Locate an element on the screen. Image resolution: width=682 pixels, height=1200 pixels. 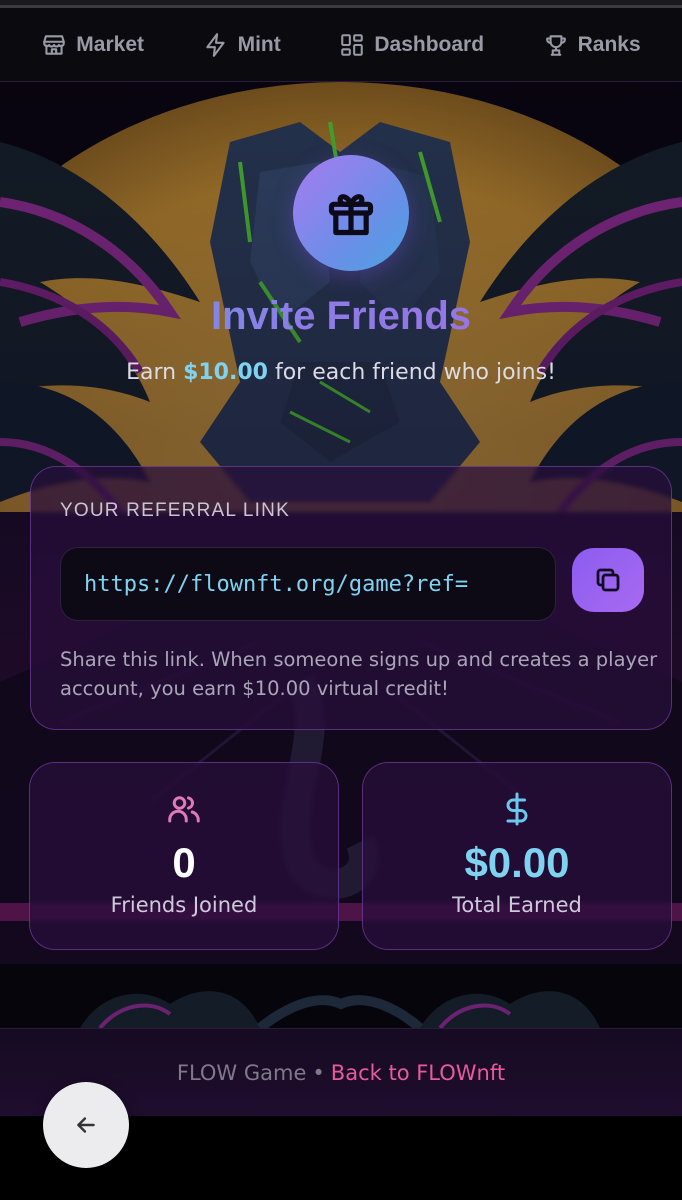
dollar-icon is located at coordinates (517, 809).